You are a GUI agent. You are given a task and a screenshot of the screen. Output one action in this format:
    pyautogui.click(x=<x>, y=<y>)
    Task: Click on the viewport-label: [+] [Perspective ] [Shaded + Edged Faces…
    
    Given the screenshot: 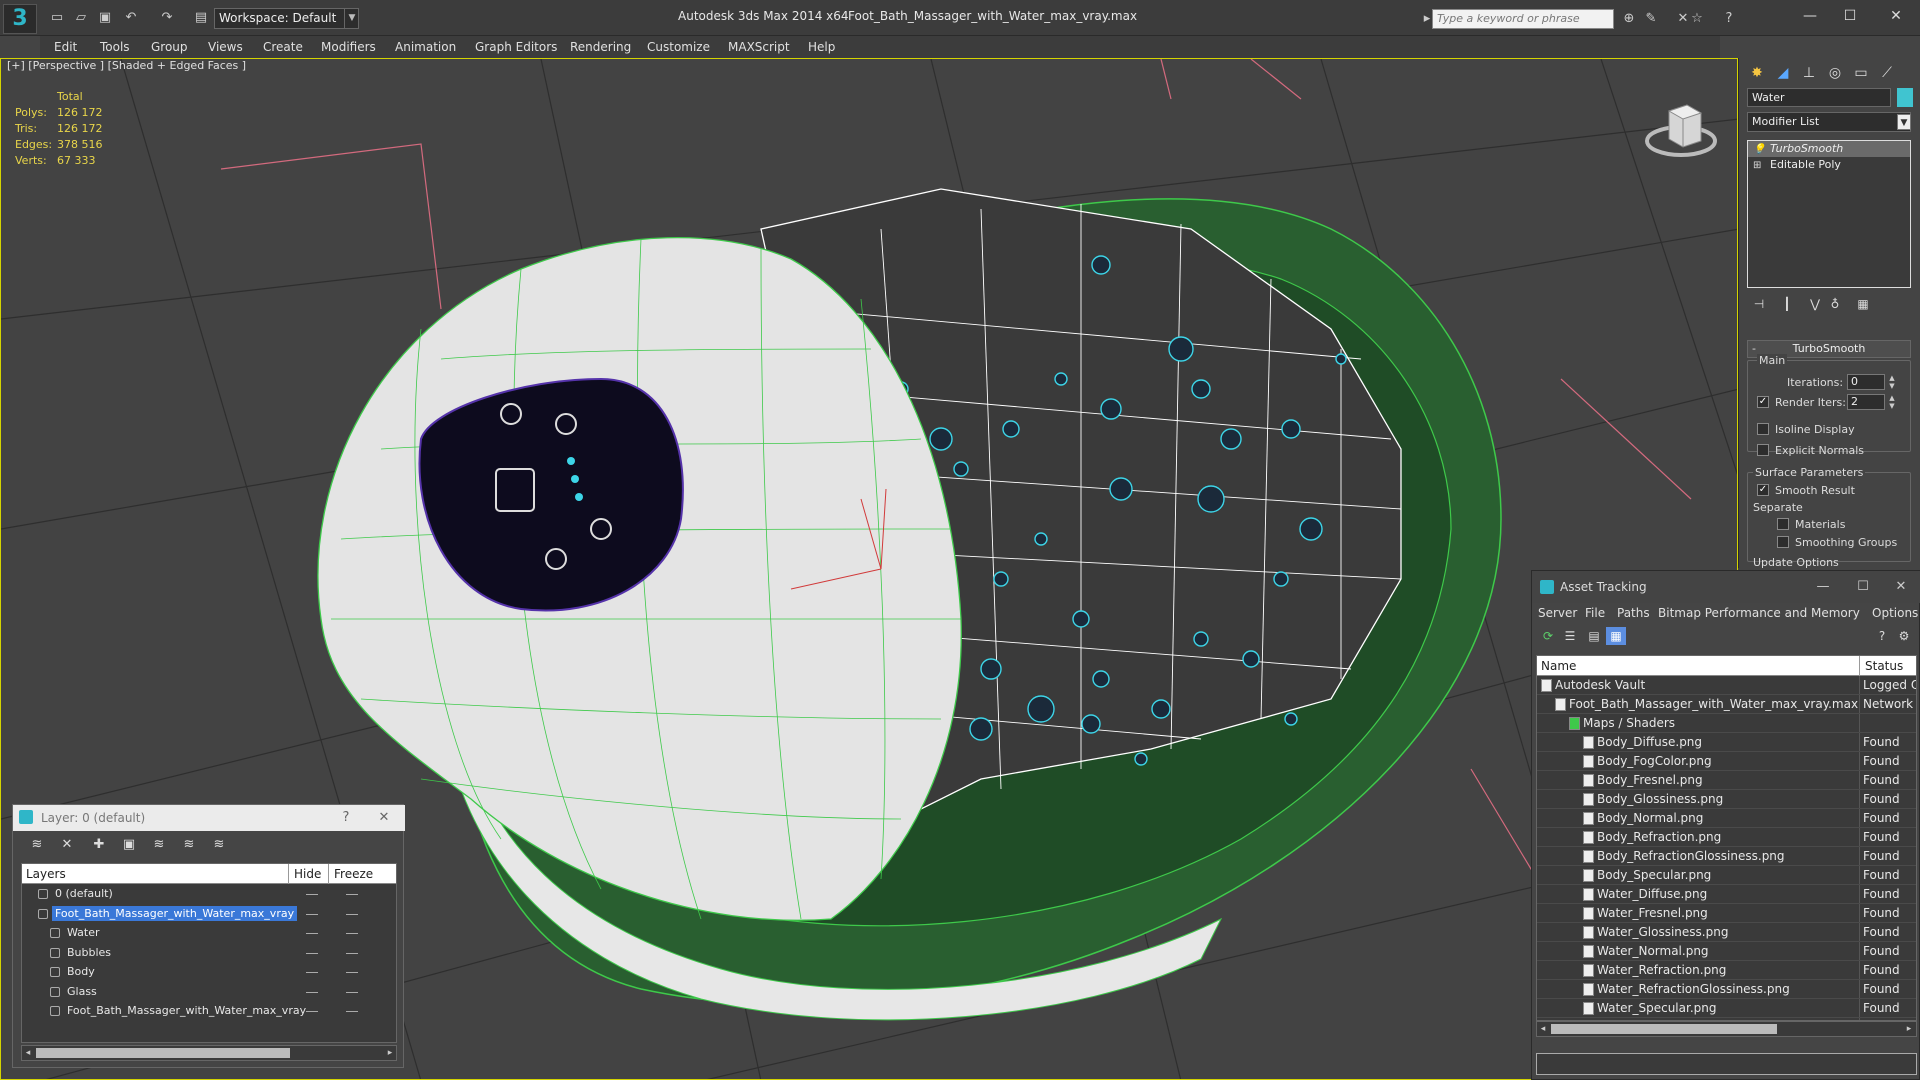 What is the action you would take?
    pyautogui.click(x=126, y=65)
    